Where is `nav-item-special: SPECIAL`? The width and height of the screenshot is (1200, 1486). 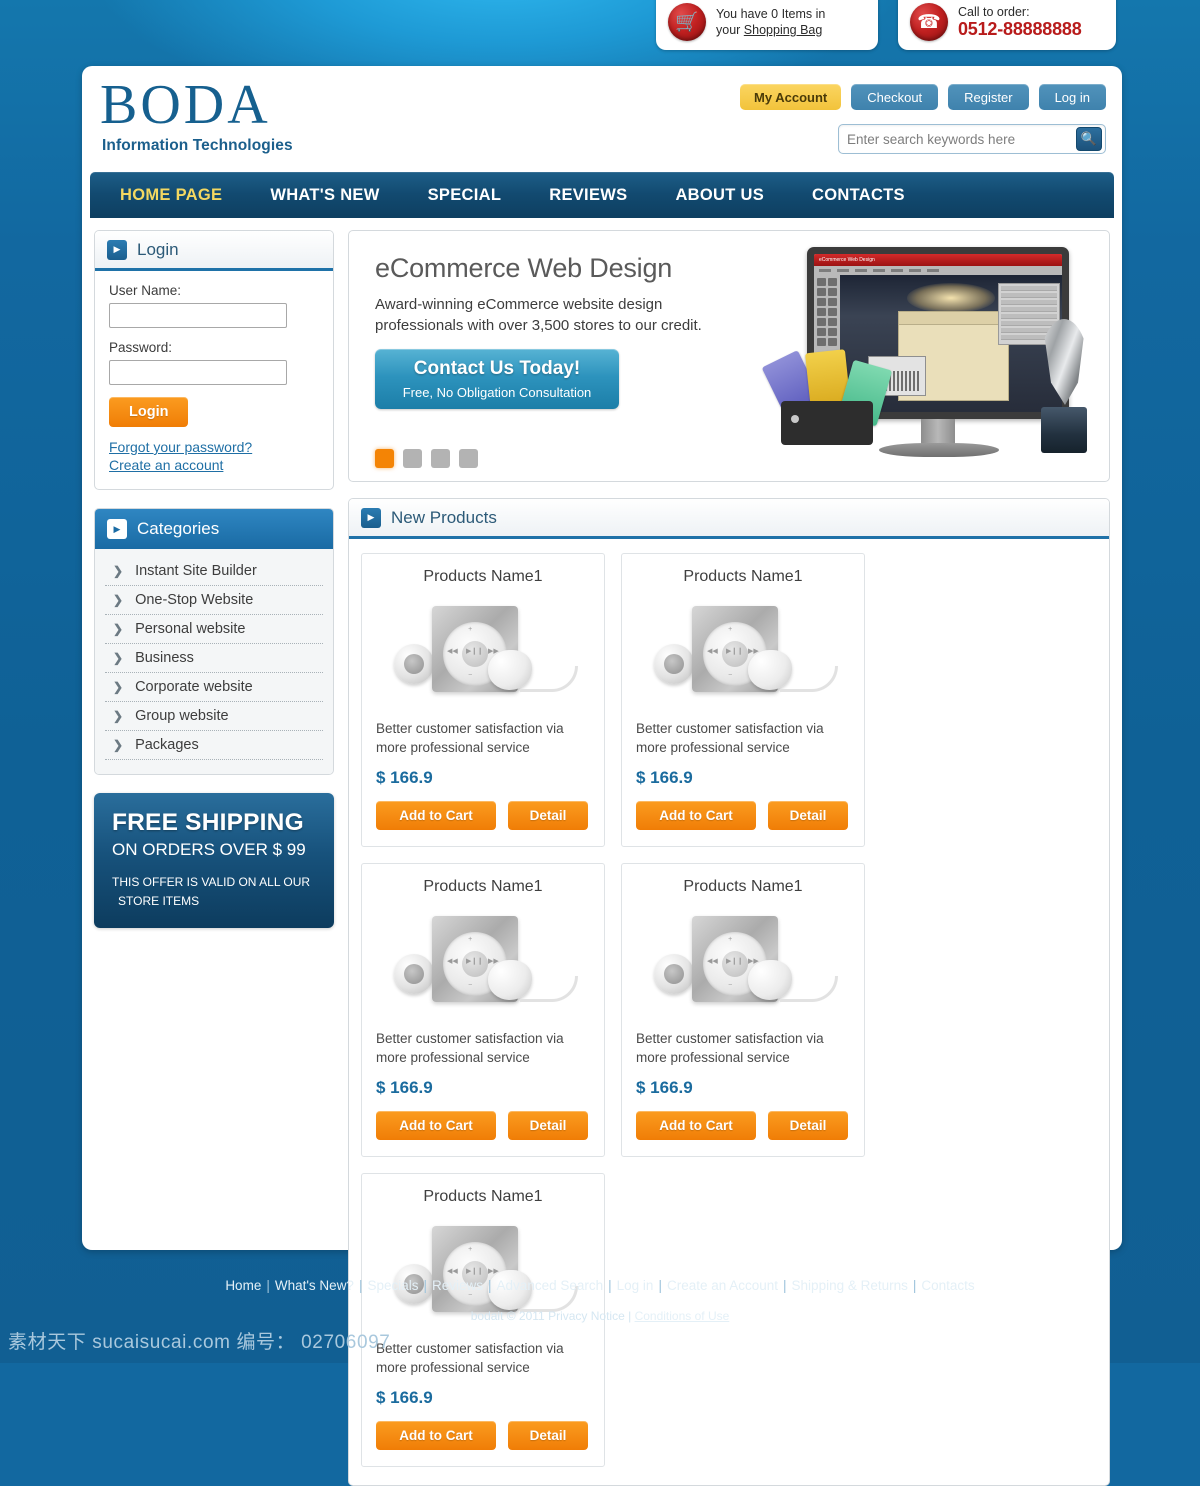 nav-item-special: SPECIAL is located at coordinates (465, 195).